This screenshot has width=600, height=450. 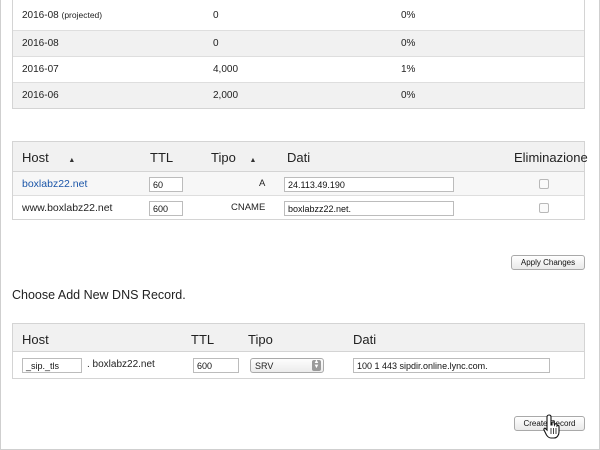 What do you see at coordinates (40, 95) in the screenshot?
I see `period-cell: 2016-06` at bounding box center [40, 95].